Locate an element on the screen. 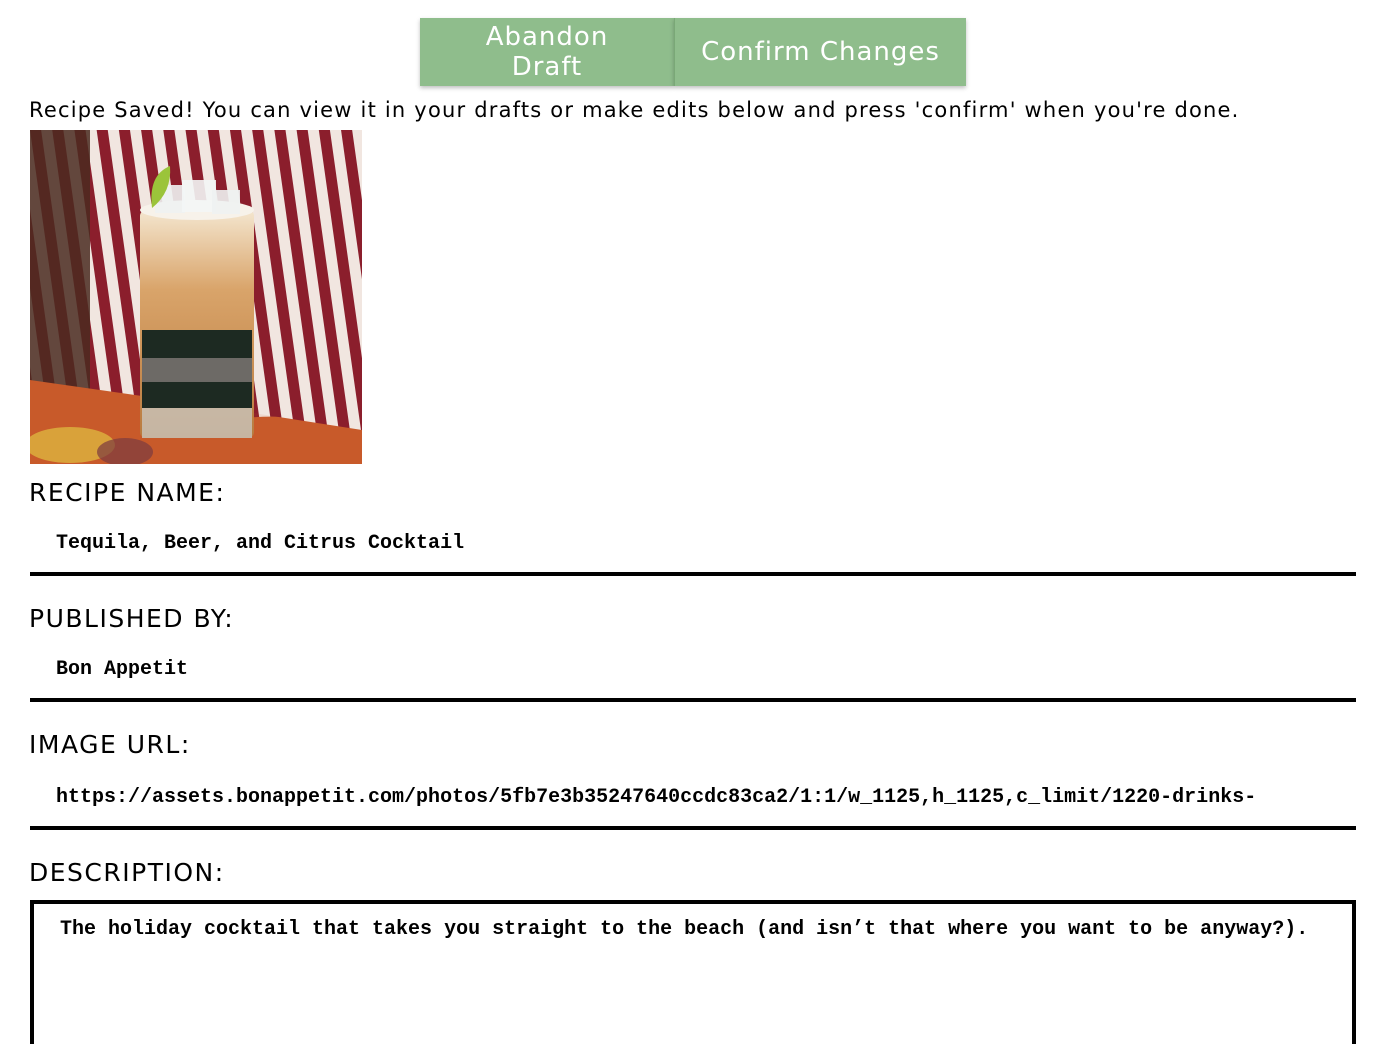 This screenshot has height=1044, width=1376. recipe-name-label: RECIPE NAME: is located at coordinates (127, 492).